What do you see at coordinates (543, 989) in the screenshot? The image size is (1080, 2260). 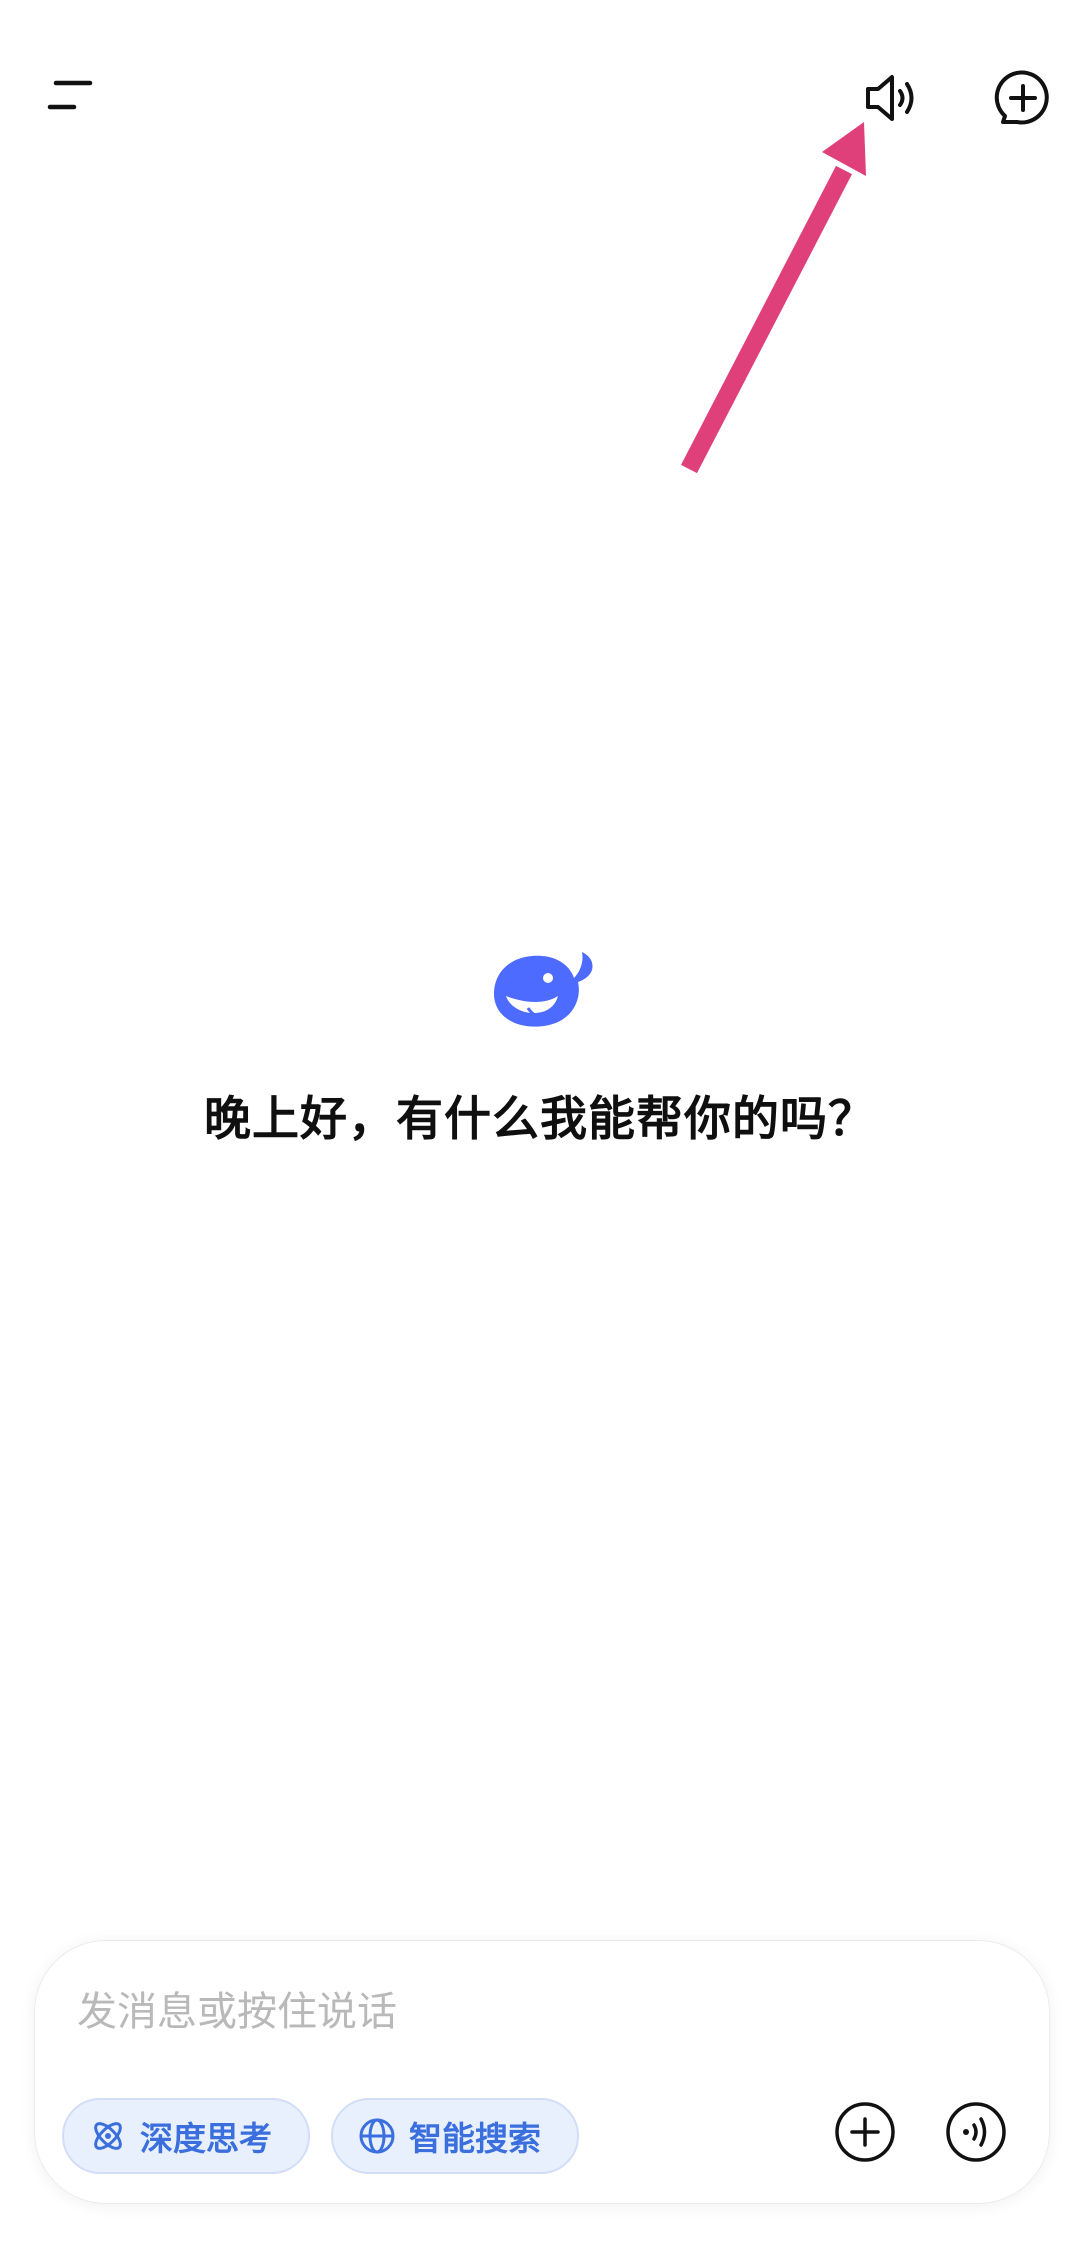 I see `deepseek-whale-logo` at bounding box center [543, 989].